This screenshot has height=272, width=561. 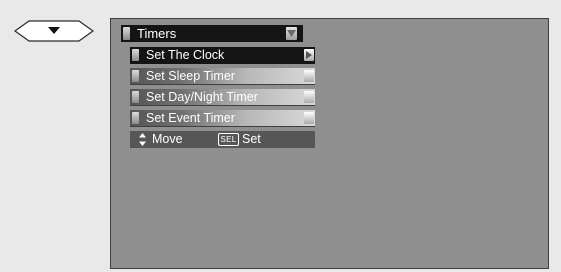 What do you see at coordinates (167, 139) in the screenshot?
I see `move-label: Move` at bounding box center [167, 139].